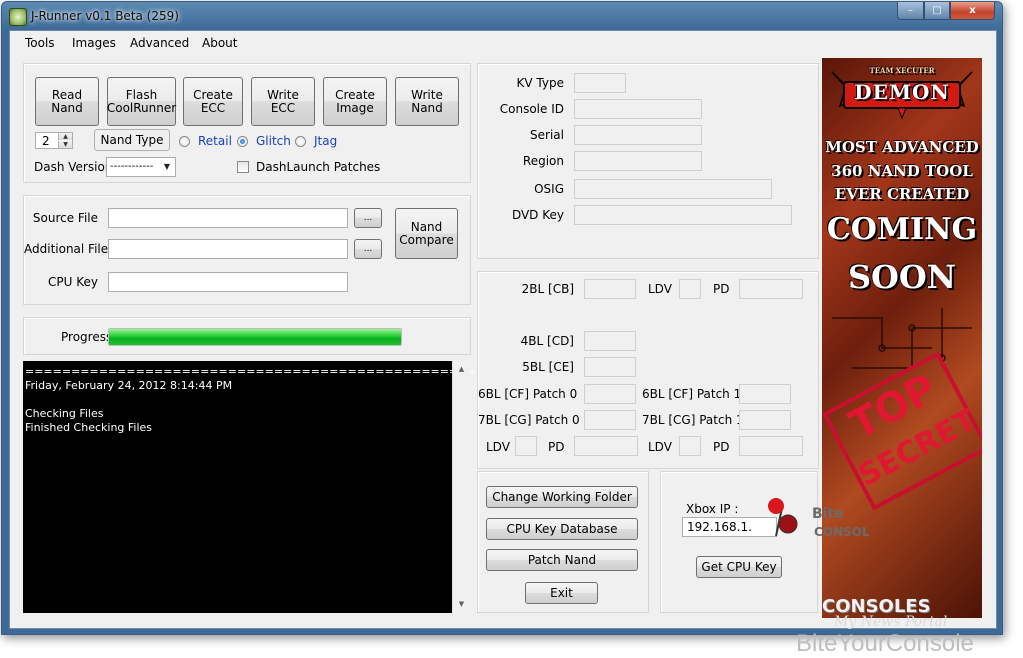  I want to click on bl6-patch0-field, so click(610, 394).